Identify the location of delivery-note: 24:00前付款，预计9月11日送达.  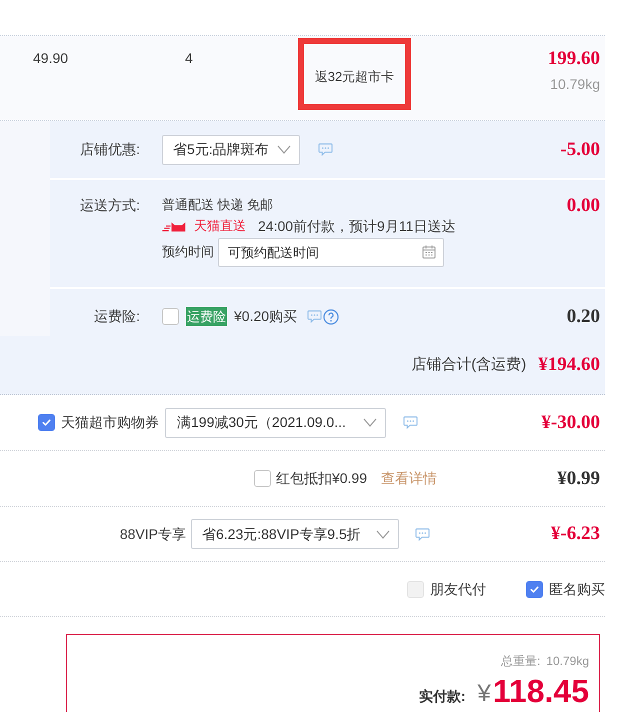
(357, 226).